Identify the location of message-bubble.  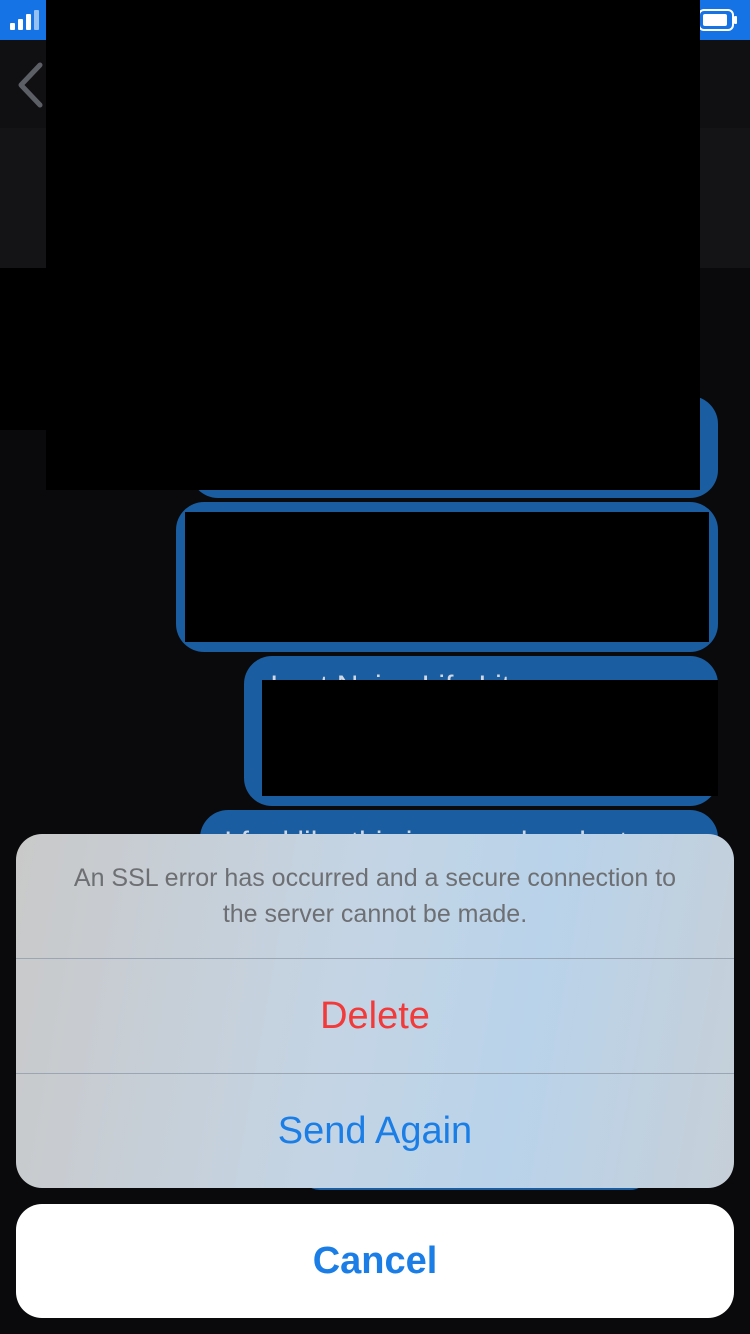
(447, 577).